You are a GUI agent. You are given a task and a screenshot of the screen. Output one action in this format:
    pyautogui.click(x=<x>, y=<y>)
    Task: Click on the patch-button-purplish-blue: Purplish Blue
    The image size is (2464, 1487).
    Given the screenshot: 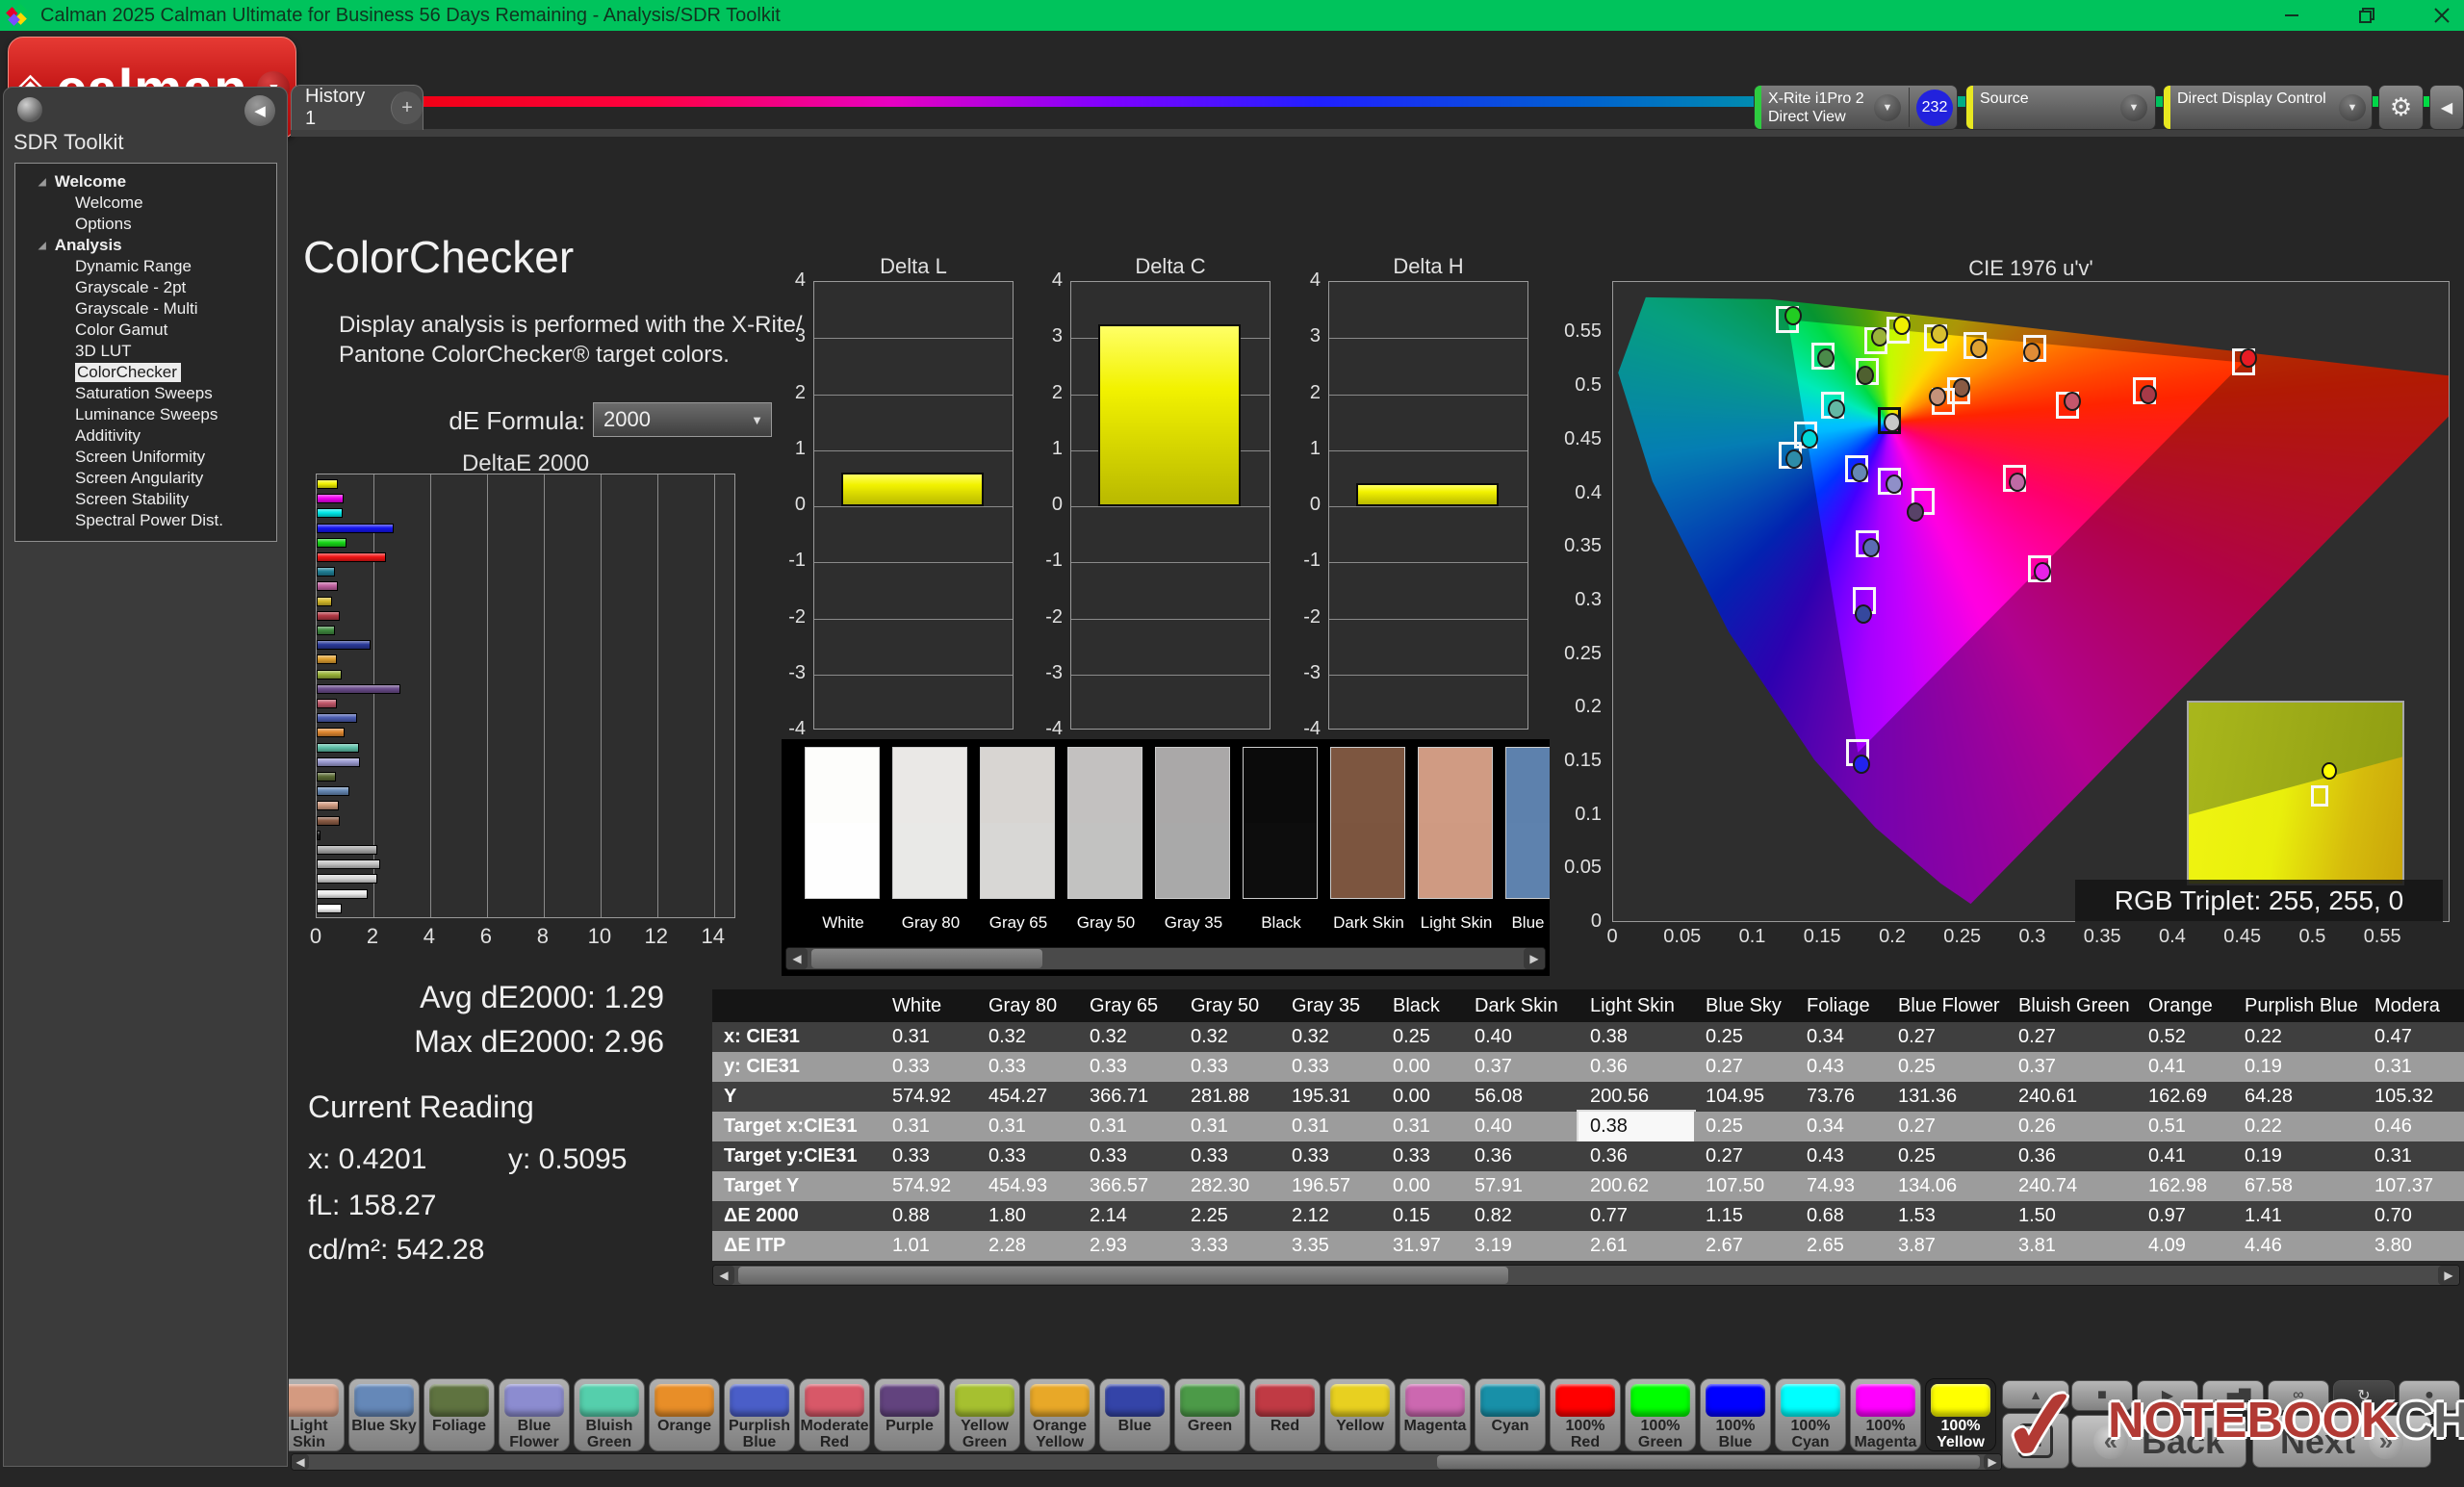 What is the action you would take?
    pyautogui.click(x=759, y=1414)
    